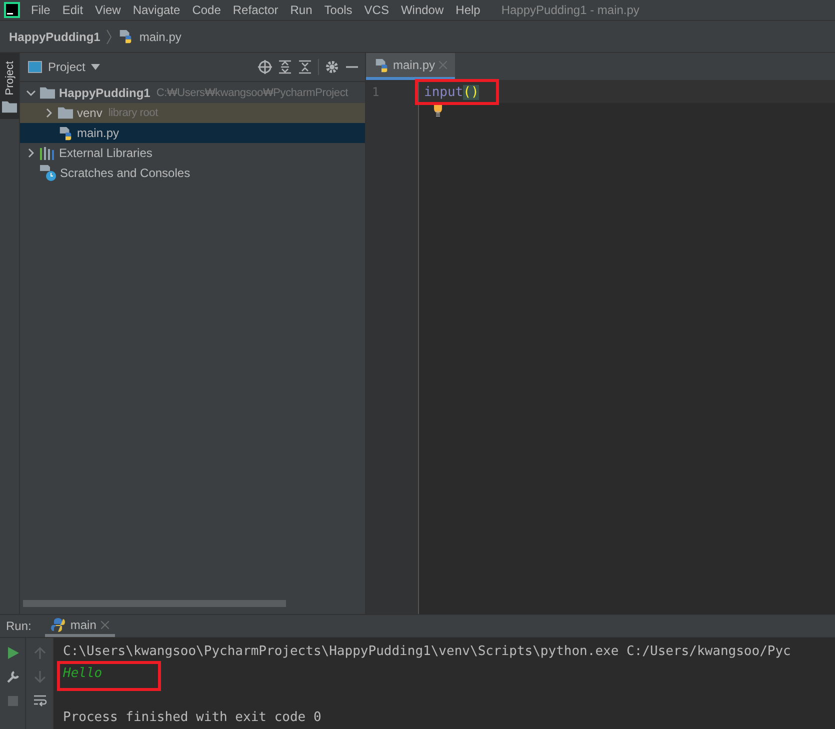  What do you see at coordinates (192, 113) in the screenshot?
I see `tree-row: venv library root` at bounding box center [192, 113].